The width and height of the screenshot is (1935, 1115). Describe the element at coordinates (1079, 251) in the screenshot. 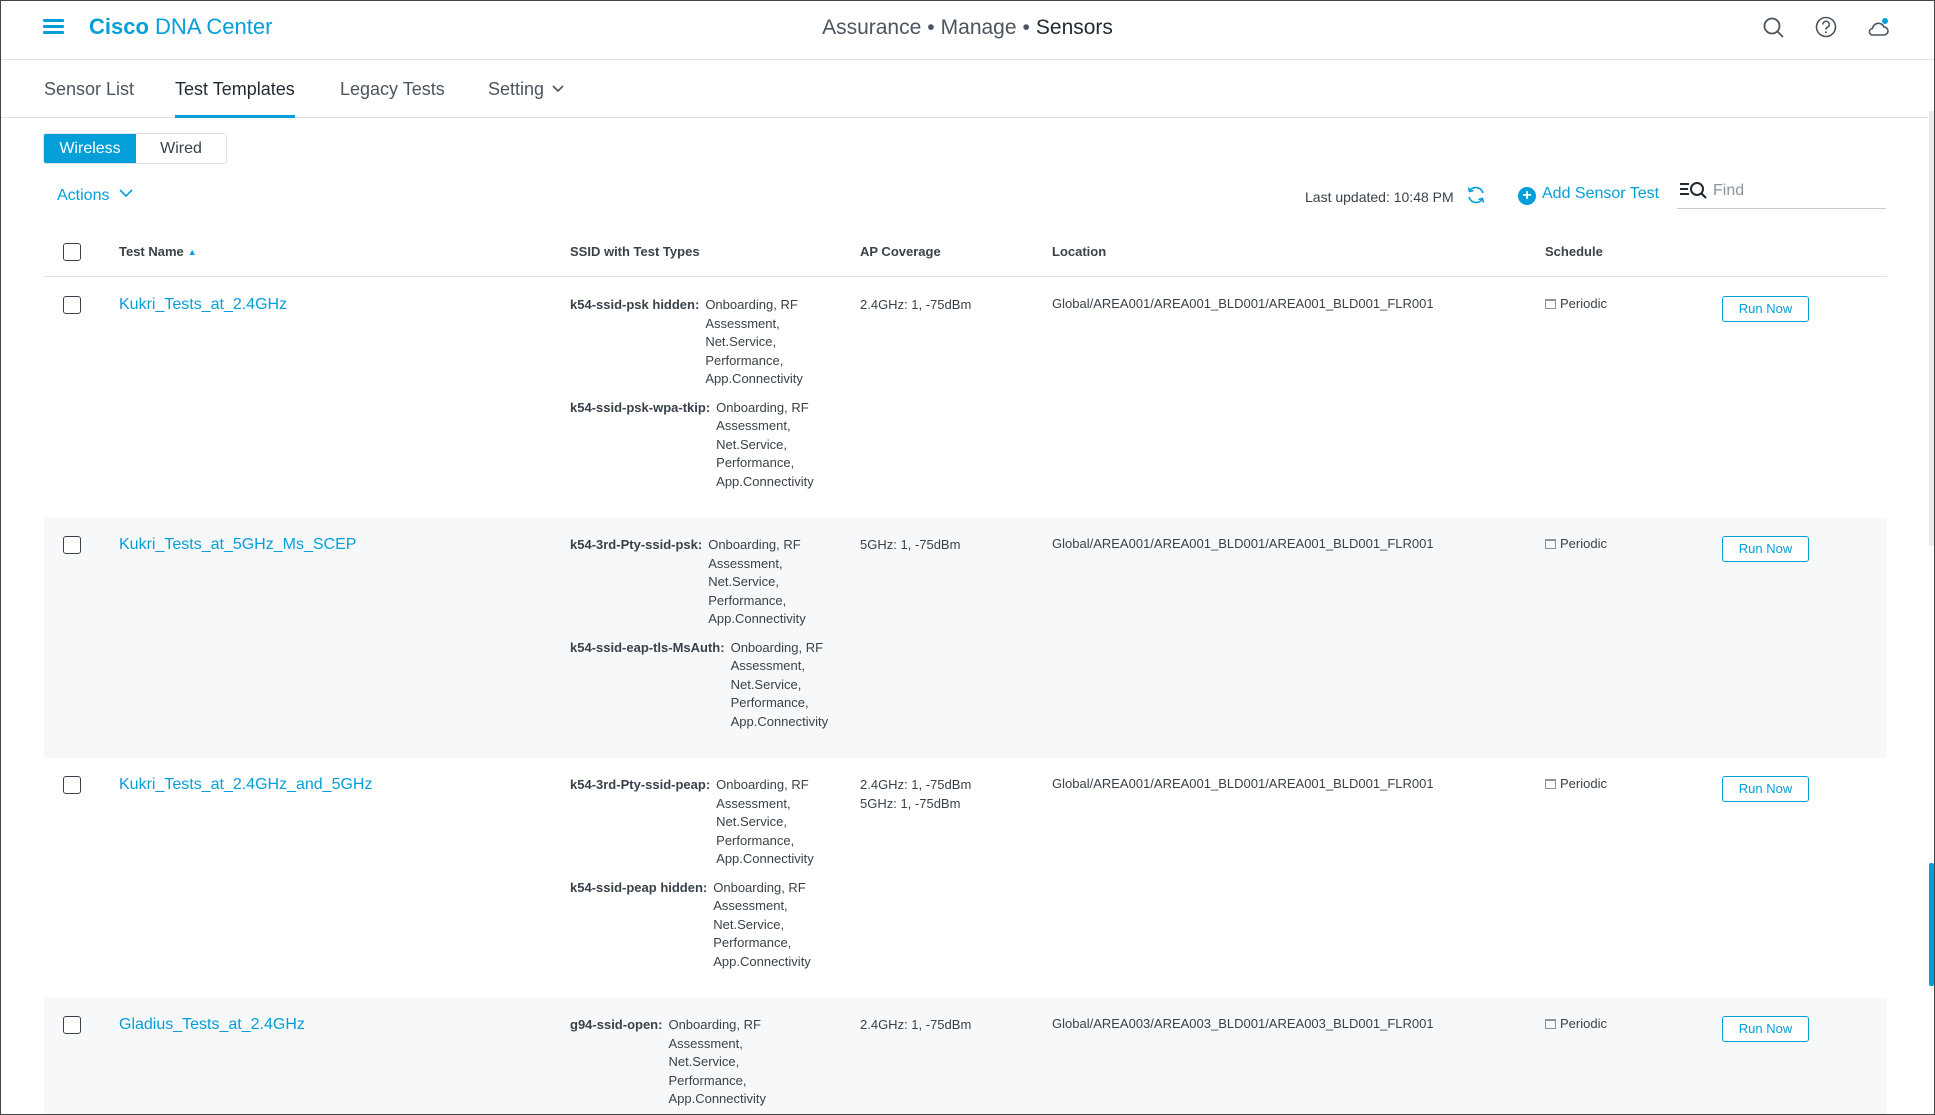

I see `column-location: Location` at that location.